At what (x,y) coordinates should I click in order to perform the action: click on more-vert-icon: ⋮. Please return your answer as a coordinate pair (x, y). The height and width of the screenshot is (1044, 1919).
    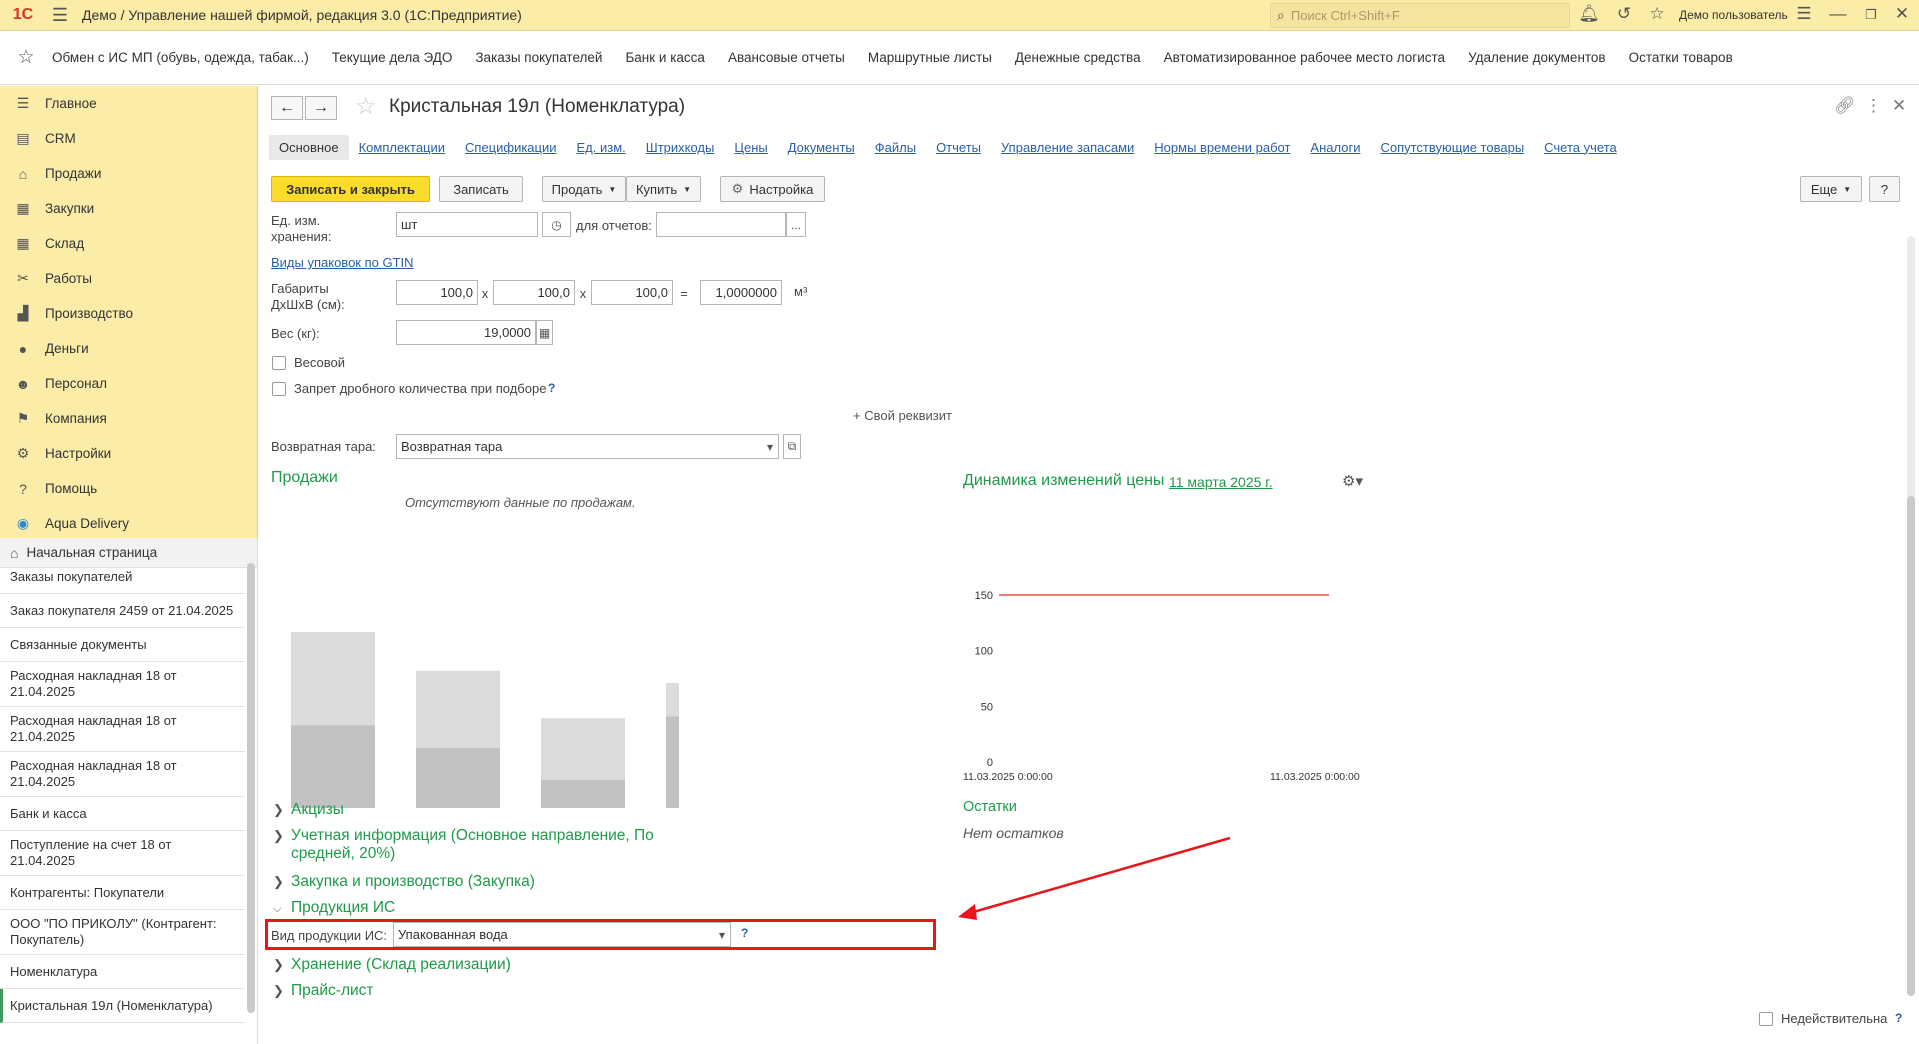
    Looking at the image, I should click on (1873, 106).